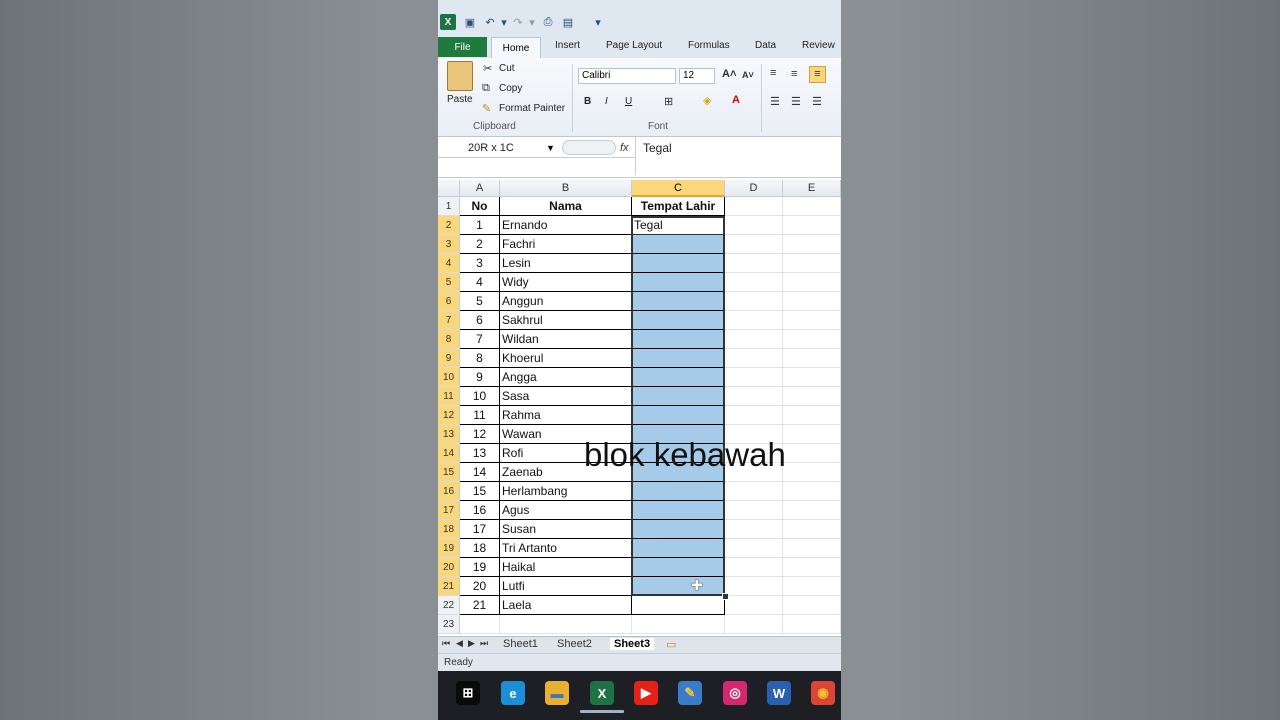  What do you see at coordinates (709, 45) in the screenshot?
I see `tab-formulas: Formulas` at bounding box center [709, 45].